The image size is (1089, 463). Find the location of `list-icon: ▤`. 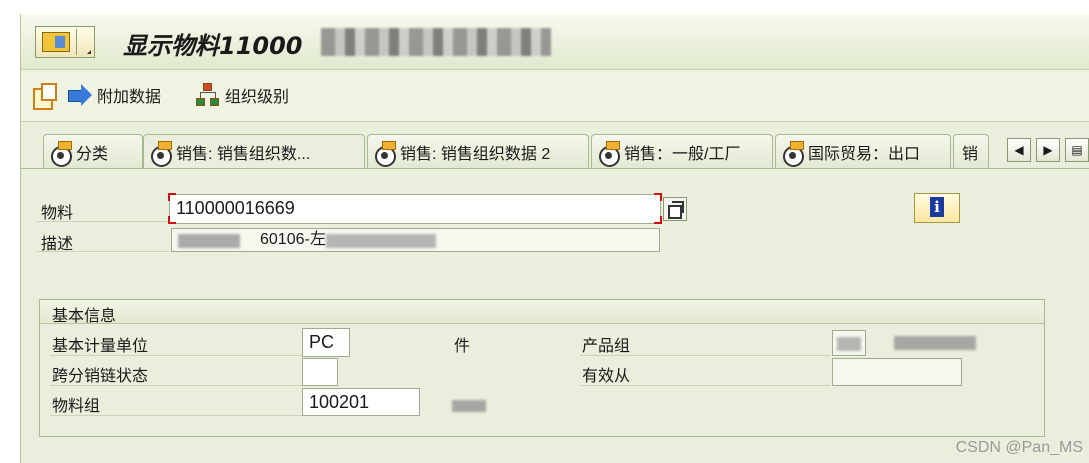

list-icon: ▤ is located at coordinates (1077, 150).